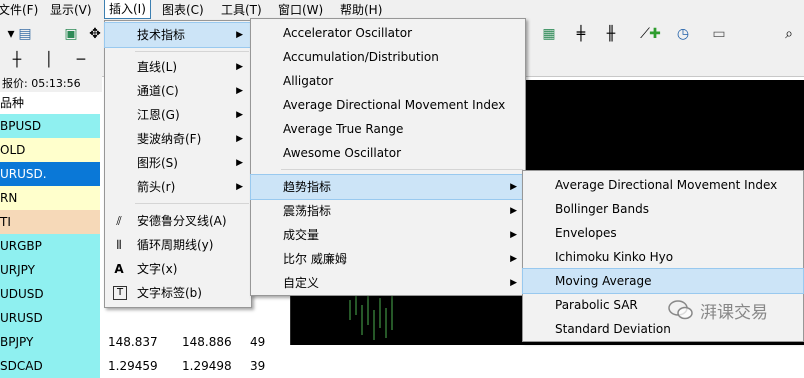 This screenshot has width=804, height=378. Describe the element at coordinates (258, 366) in the screenshot. I see `market-watch-spread: 39` at that location.